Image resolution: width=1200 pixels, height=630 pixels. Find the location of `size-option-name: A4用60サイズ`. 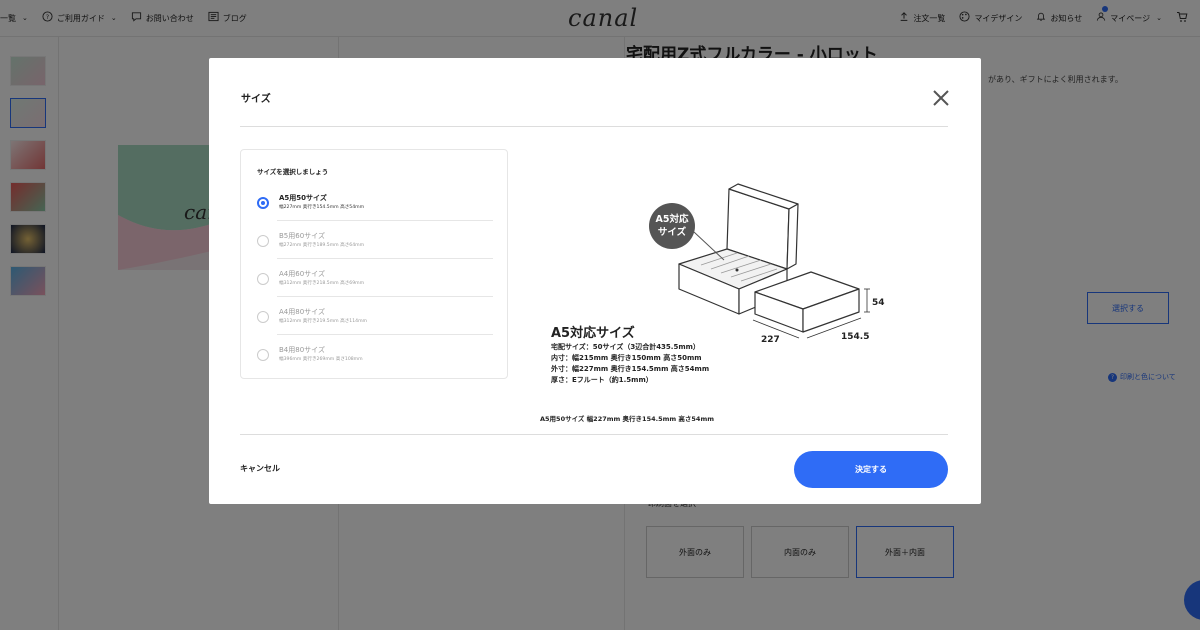

size-option-name: A4用60サイズ is located at coordinates (302, 274).